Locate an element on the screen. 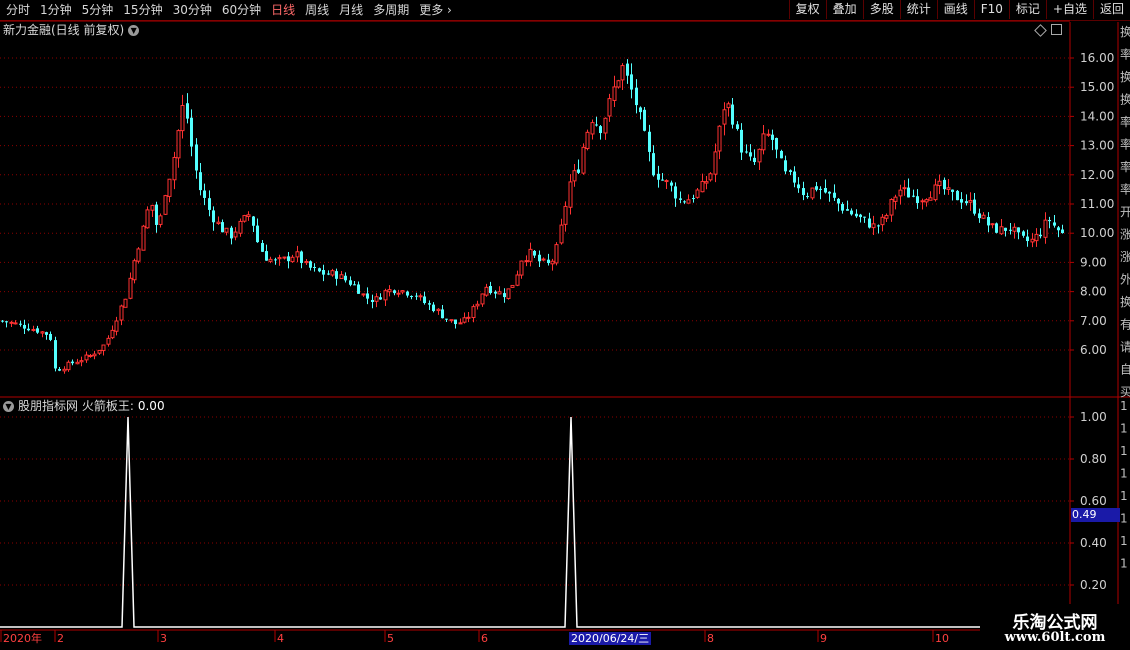 This screenshot has height=650, width=1130. indicator-tick-label: 0.20 is located at coordinates (1093, 585).